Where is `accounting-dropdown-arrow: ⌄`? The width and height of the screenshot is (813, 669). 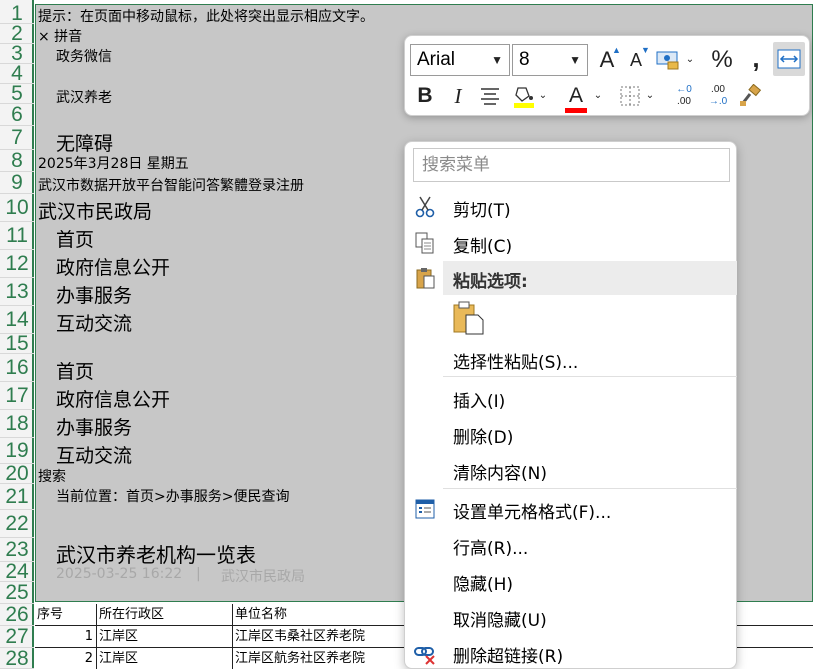 accounting-dropdown-arrow: ⌄ is located at coordinates (690, 60).